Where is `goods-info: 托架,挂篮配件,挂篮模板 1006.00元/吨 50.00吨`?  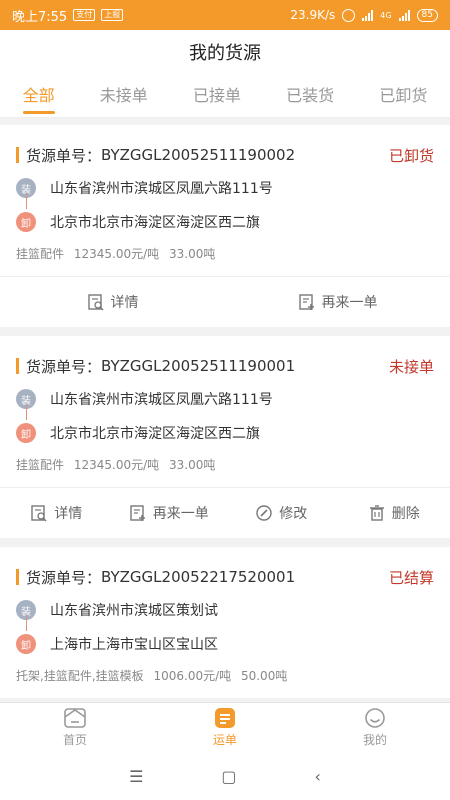
goods-info: 托架,挂篮配件,挂篮模板 1006.00元/吨 50.00吨 is located at coordinates (225, 679).